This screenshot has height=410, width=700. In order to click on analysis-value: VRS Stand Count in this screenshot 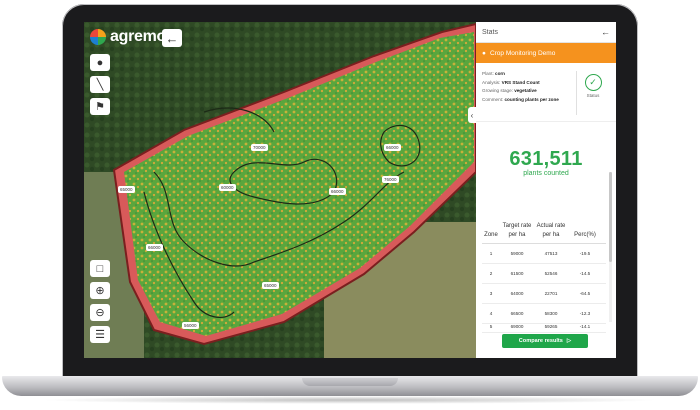, I will do `click(520, 82)`.